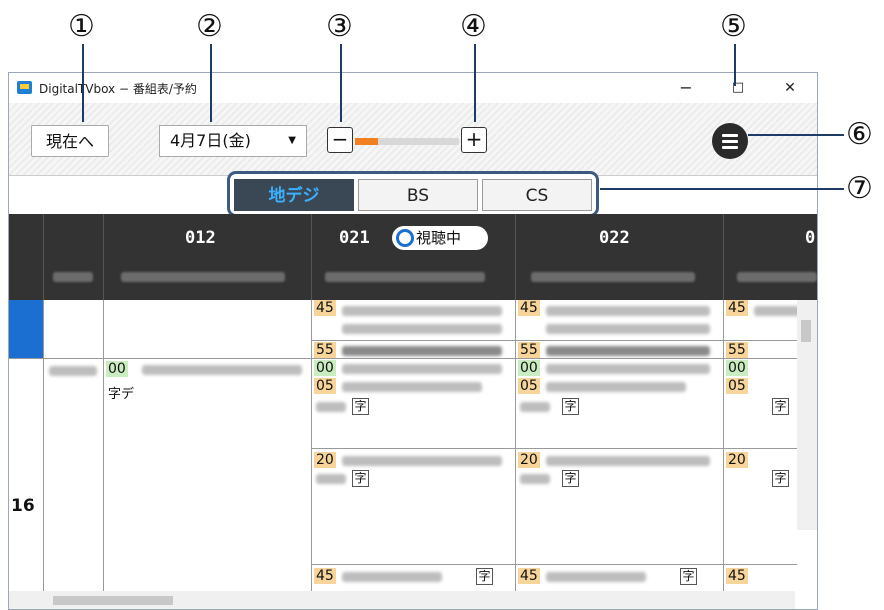 The width and height of the screenshot is (884, 610). Describe the element at coordinates (366, 141) in the screenshot. I see `zoom-slider-fill` at that location.